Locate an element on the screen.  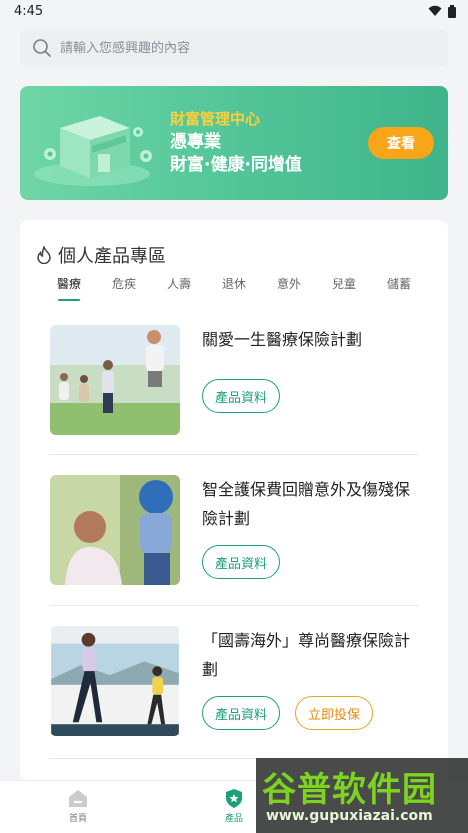
product-photo-running-family is located at coordinates (115, 380).